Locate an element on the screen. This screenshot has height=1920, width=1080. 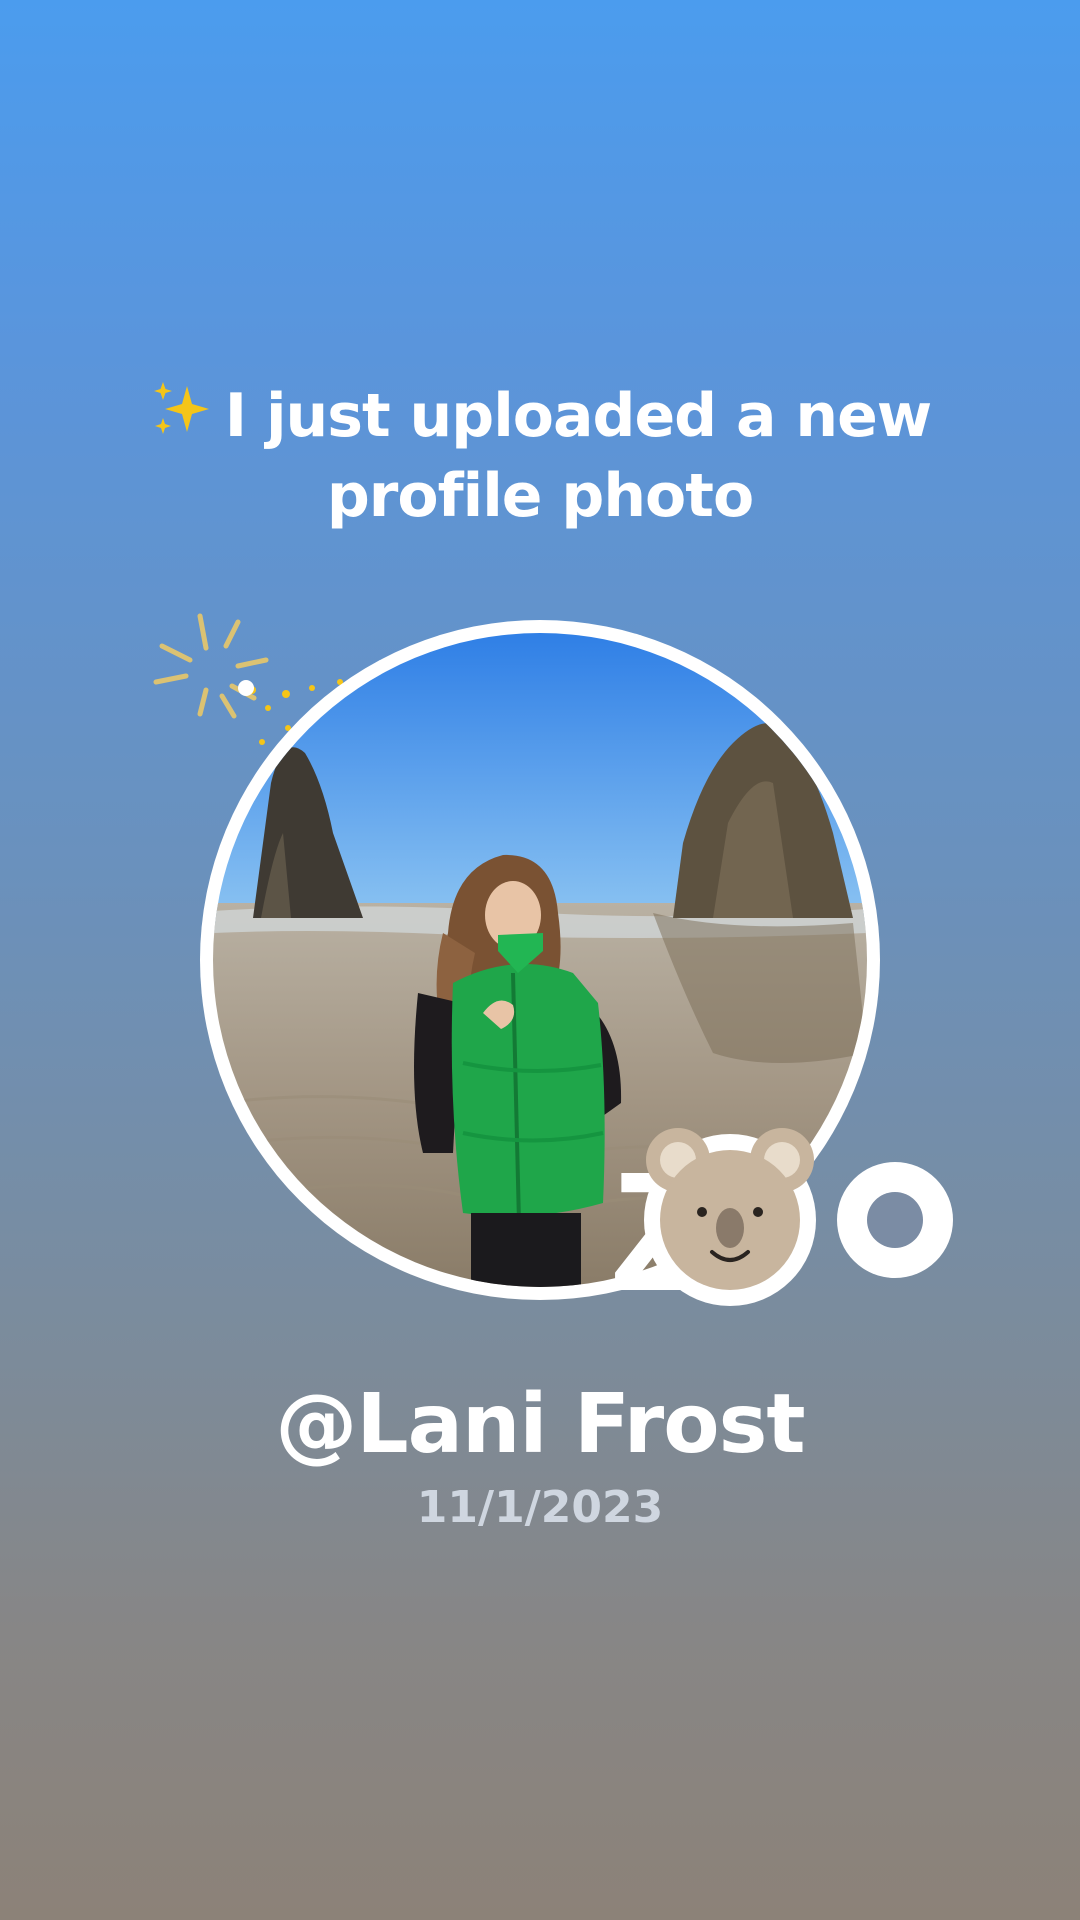
story-headline: I just uploaded a new profile photo is located at coordinates (540, 456).